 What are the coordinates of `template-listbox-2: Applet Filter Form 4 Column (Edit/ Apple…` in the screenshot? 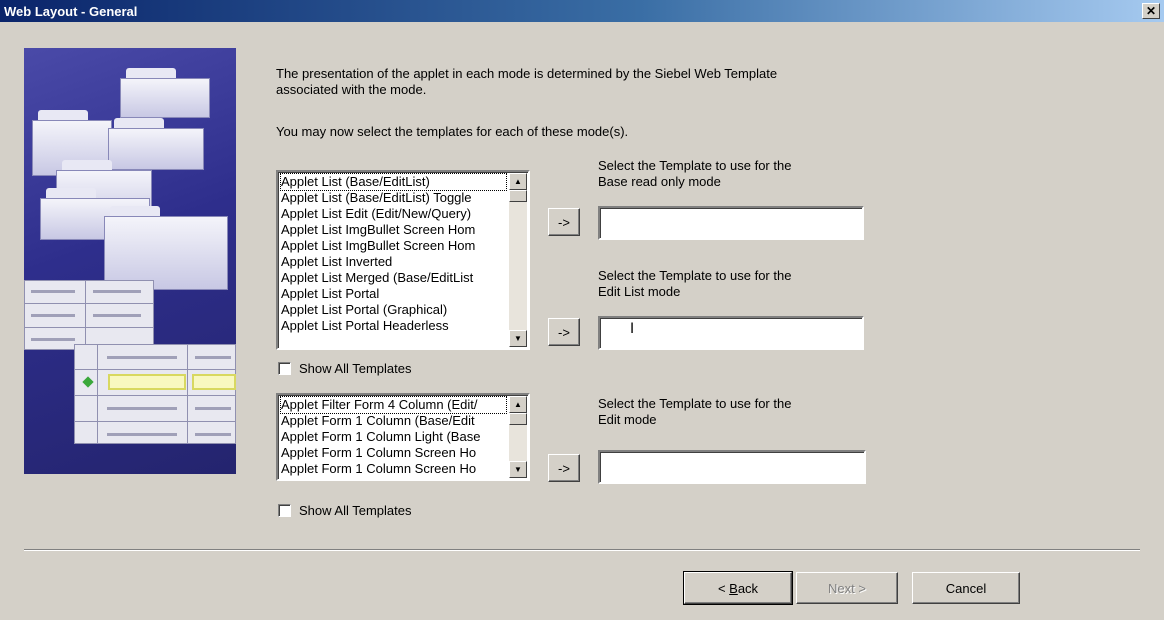 It's located at (403, 437).